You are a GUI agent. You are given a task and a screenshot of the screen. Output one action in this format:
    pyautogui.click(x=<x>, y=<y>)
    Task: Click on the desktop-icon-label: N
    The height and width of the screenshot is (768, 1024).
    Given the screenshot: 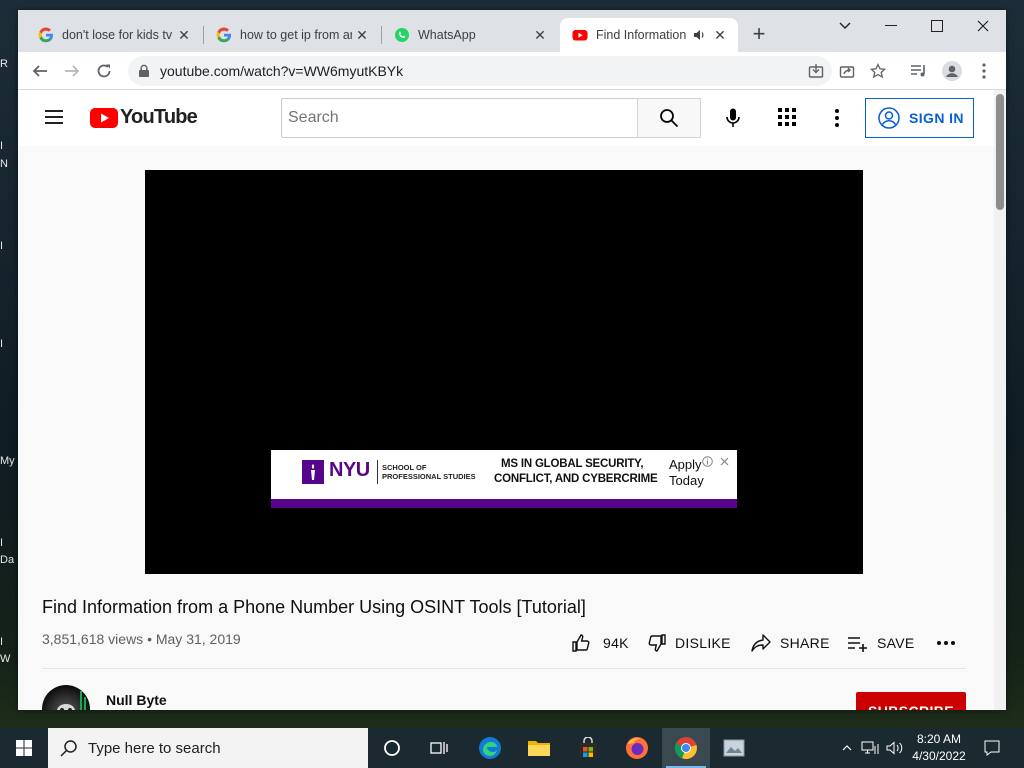 What is the action you would take?
    pyautogui.click(x=9, y=164)
    